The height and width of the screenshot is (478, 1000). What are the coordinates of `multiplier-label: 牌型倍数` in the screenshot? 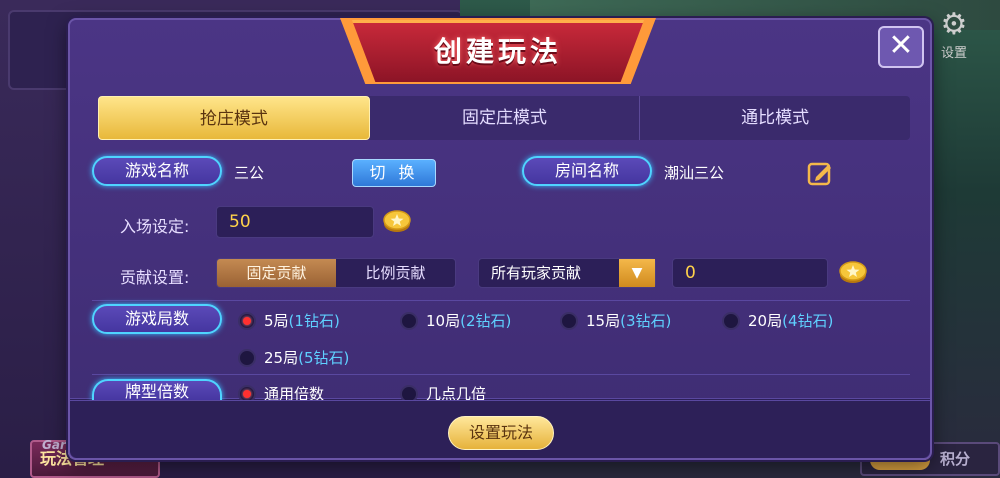 It's located at (157, 390).